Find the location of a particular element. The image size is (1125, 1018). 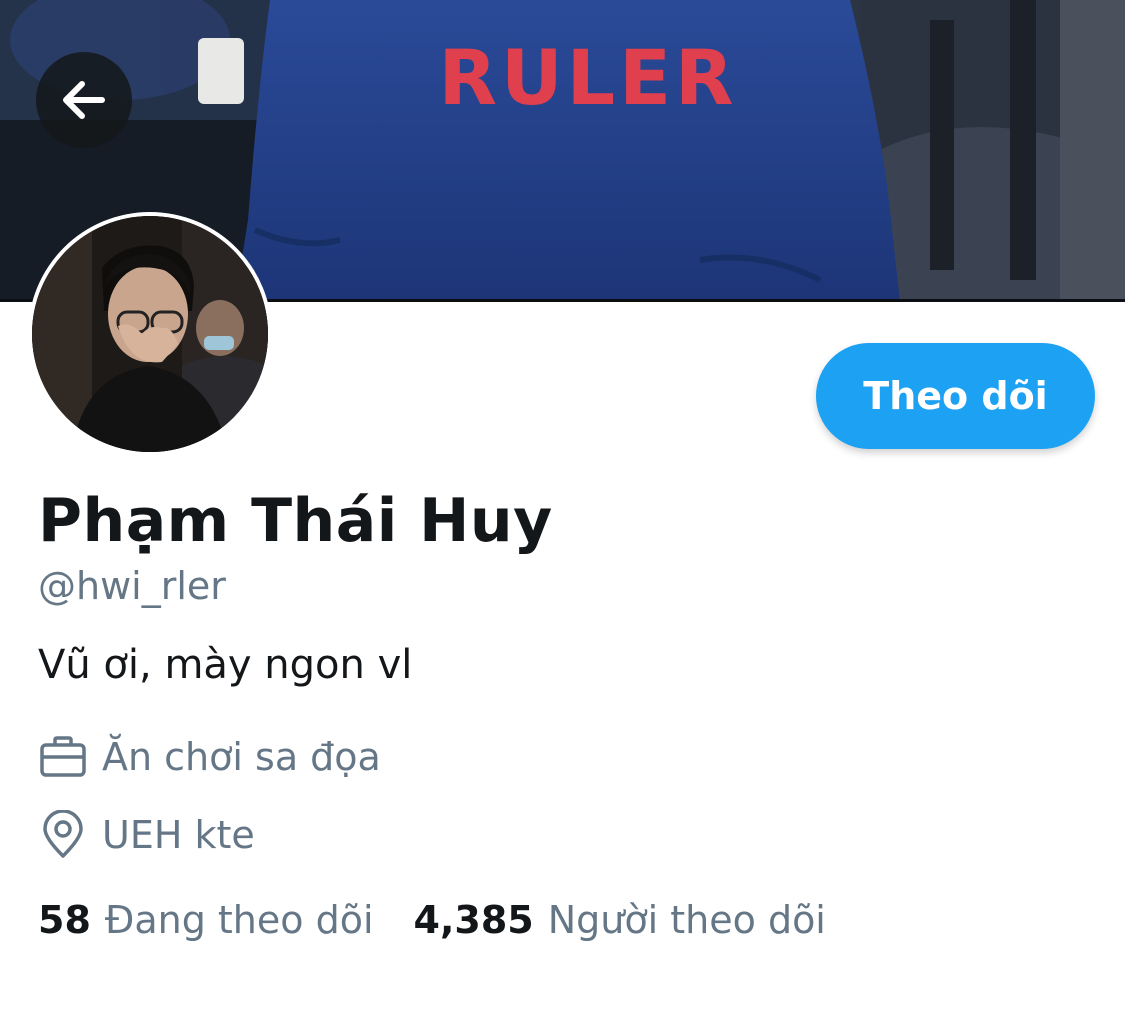

profile-bio: Vũ ơi, mày ngon vl is located at coordinates (225, 665).